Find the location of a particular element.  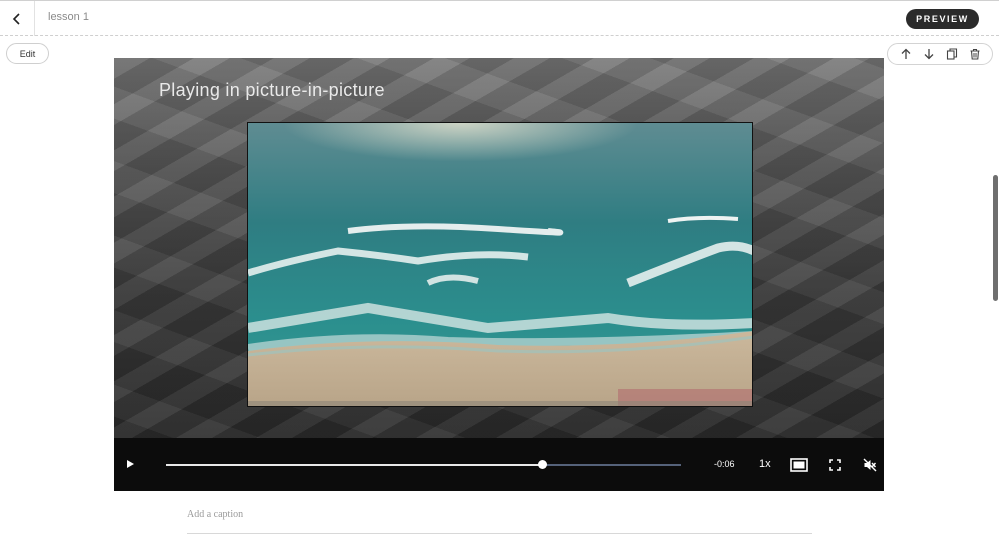

duplicate-button is located at coordinates (952, 54).